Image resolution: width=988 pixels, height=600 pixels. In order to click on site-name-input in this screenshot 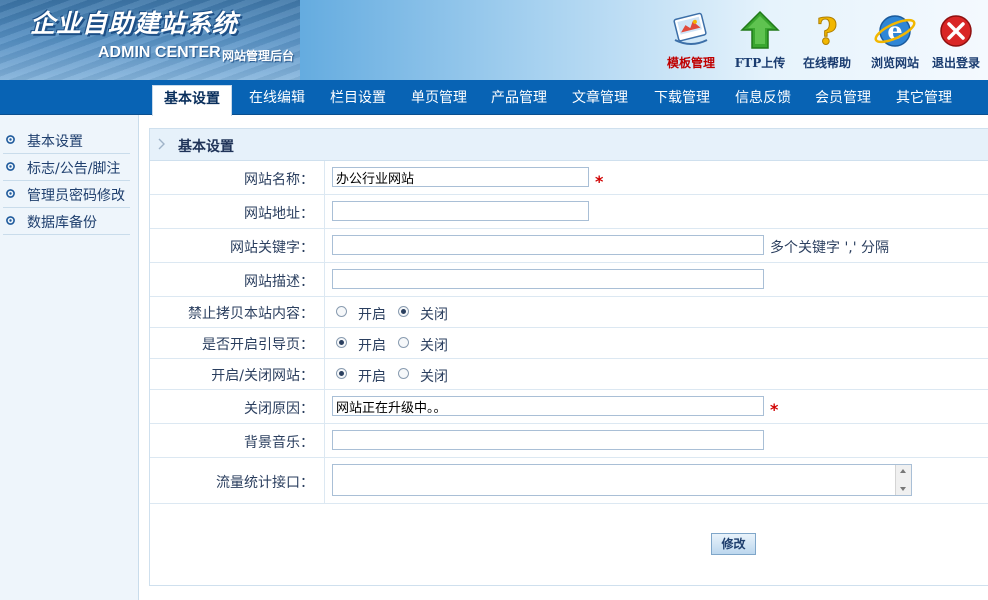, I will do `click(460, 177)`.